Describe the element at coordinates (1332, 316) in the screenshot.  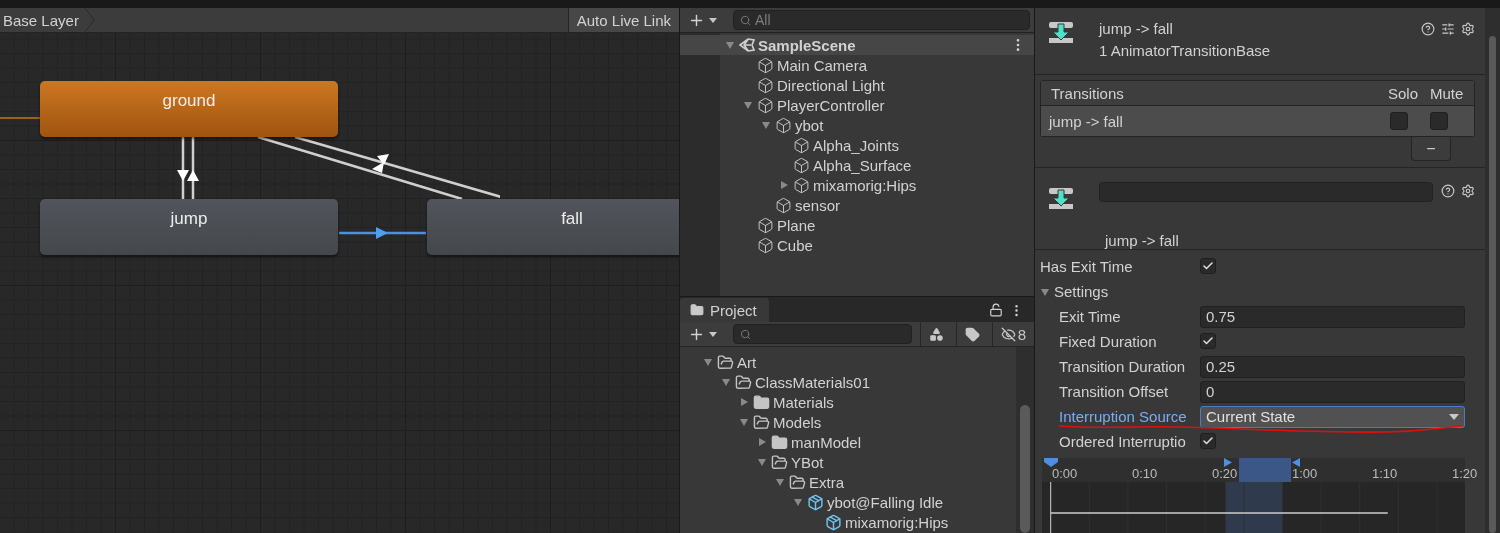
I see `number-field: 0.75` at that location.